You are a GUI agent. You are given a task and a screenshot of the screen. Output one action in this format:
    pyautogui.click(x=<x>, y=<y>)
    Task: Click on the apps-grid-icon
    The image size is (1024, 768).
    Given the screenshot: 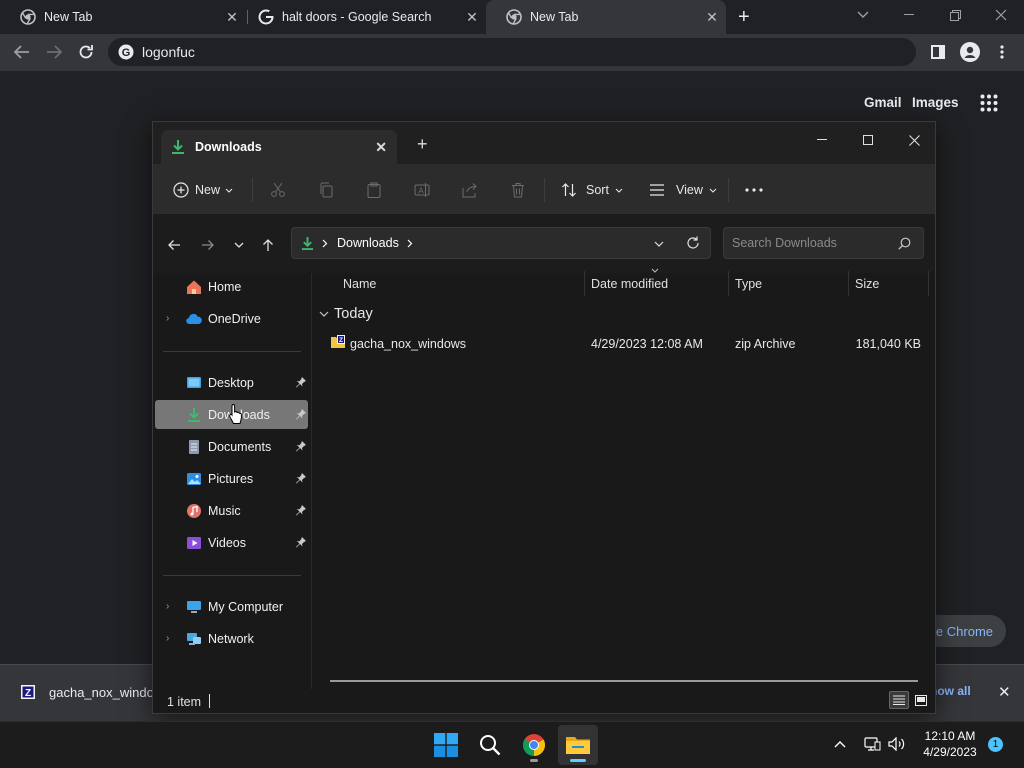 What is the action you would take?
    pyautogui.click(x=989, y=103)
    